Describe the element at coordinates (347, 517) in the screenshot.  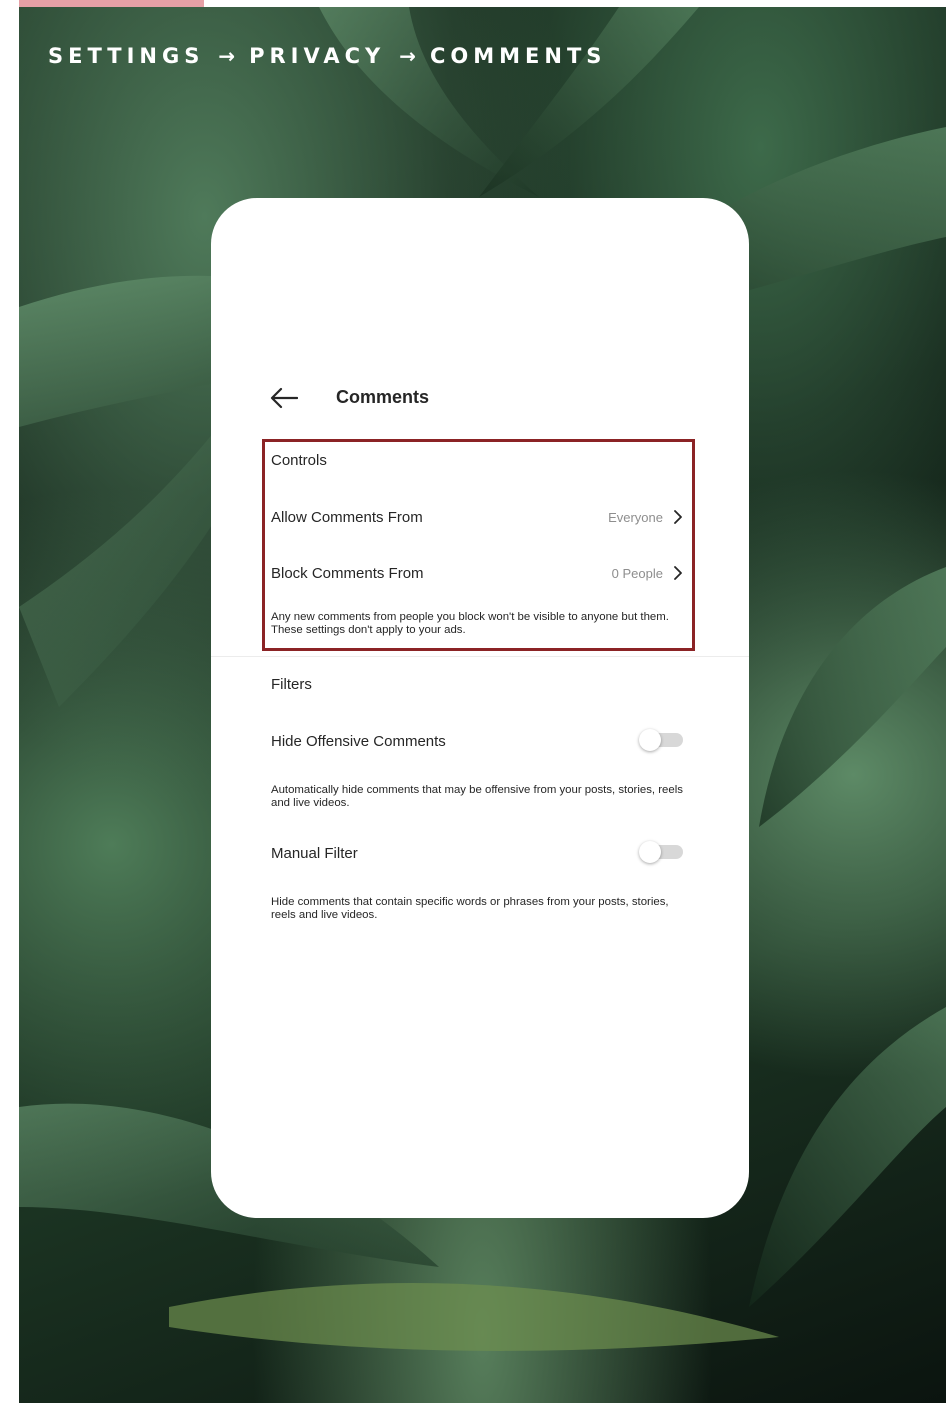
I see `allow-comments-label: Allow Comments From` at that location.